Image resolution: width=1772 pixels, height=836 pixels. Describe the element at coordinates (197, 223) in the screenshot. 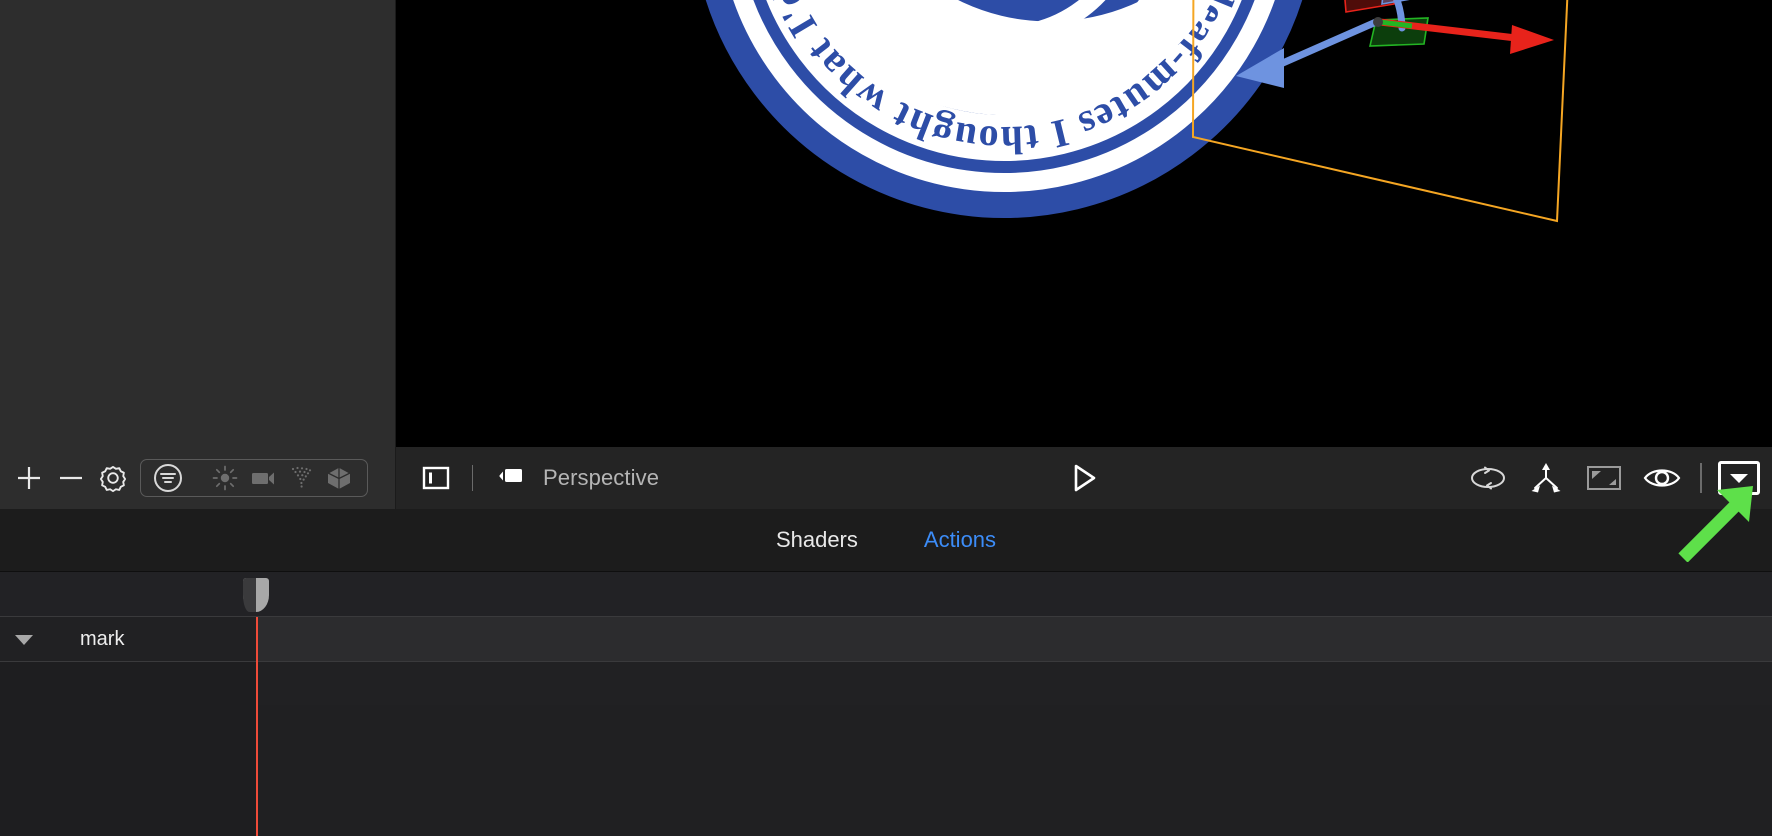

I see `scene-outline-list` at that location.